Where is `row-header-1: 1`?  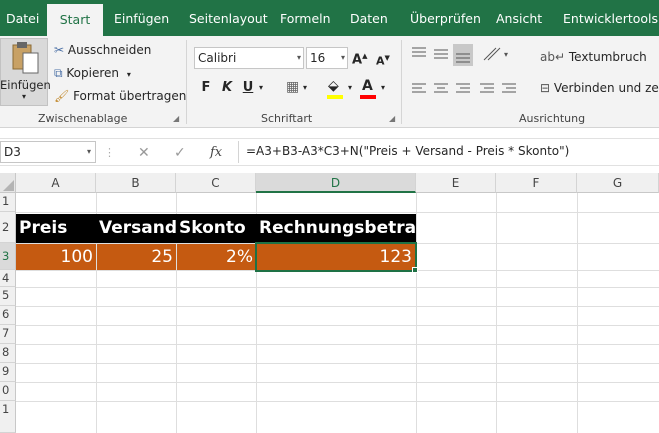
row-header-1: 1 is located at coordinates (8, 202).